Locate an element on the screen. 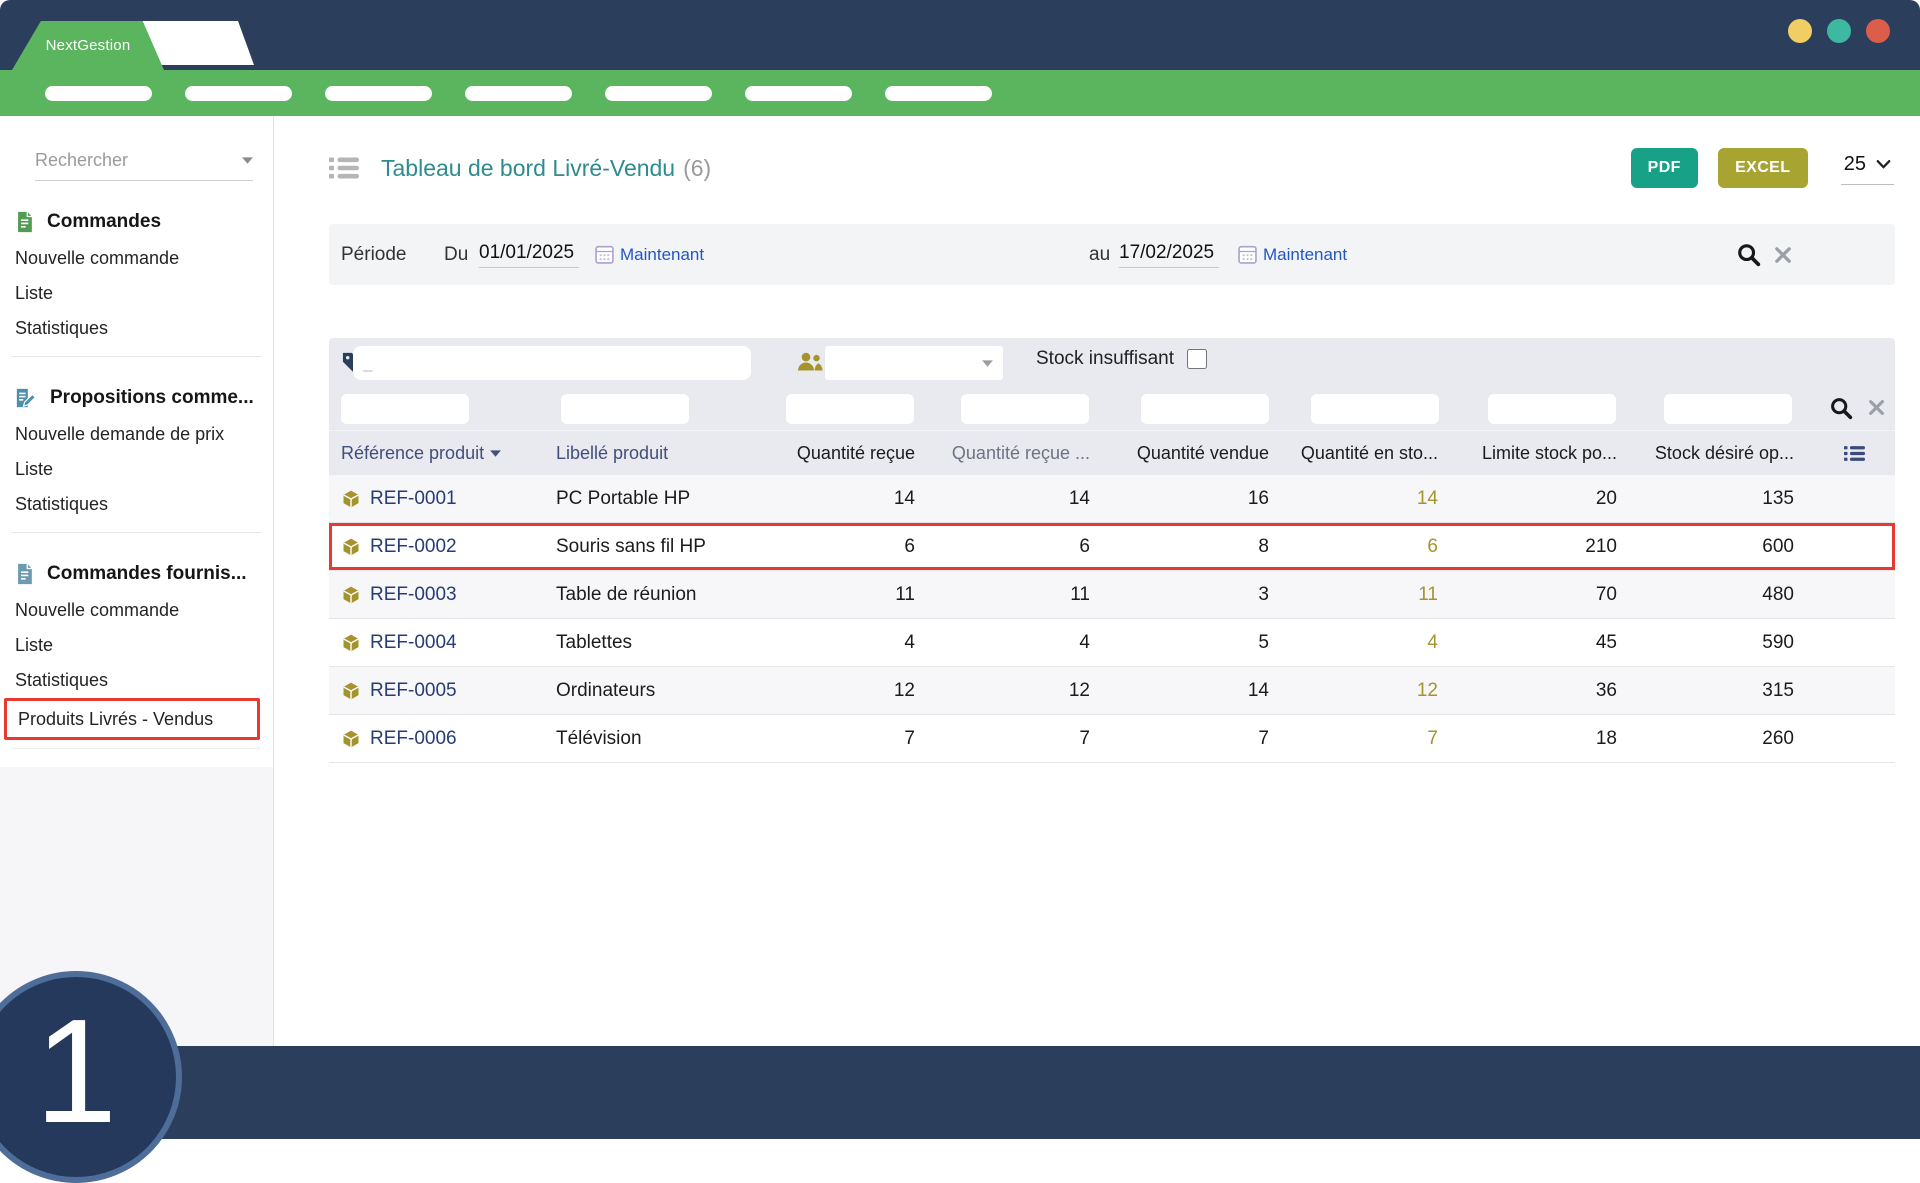 Image resolution: width=1920 pixels, height=1183 pixels. column-header-qty-sold: Quantité vendue is located at coordinates (1183, 453).